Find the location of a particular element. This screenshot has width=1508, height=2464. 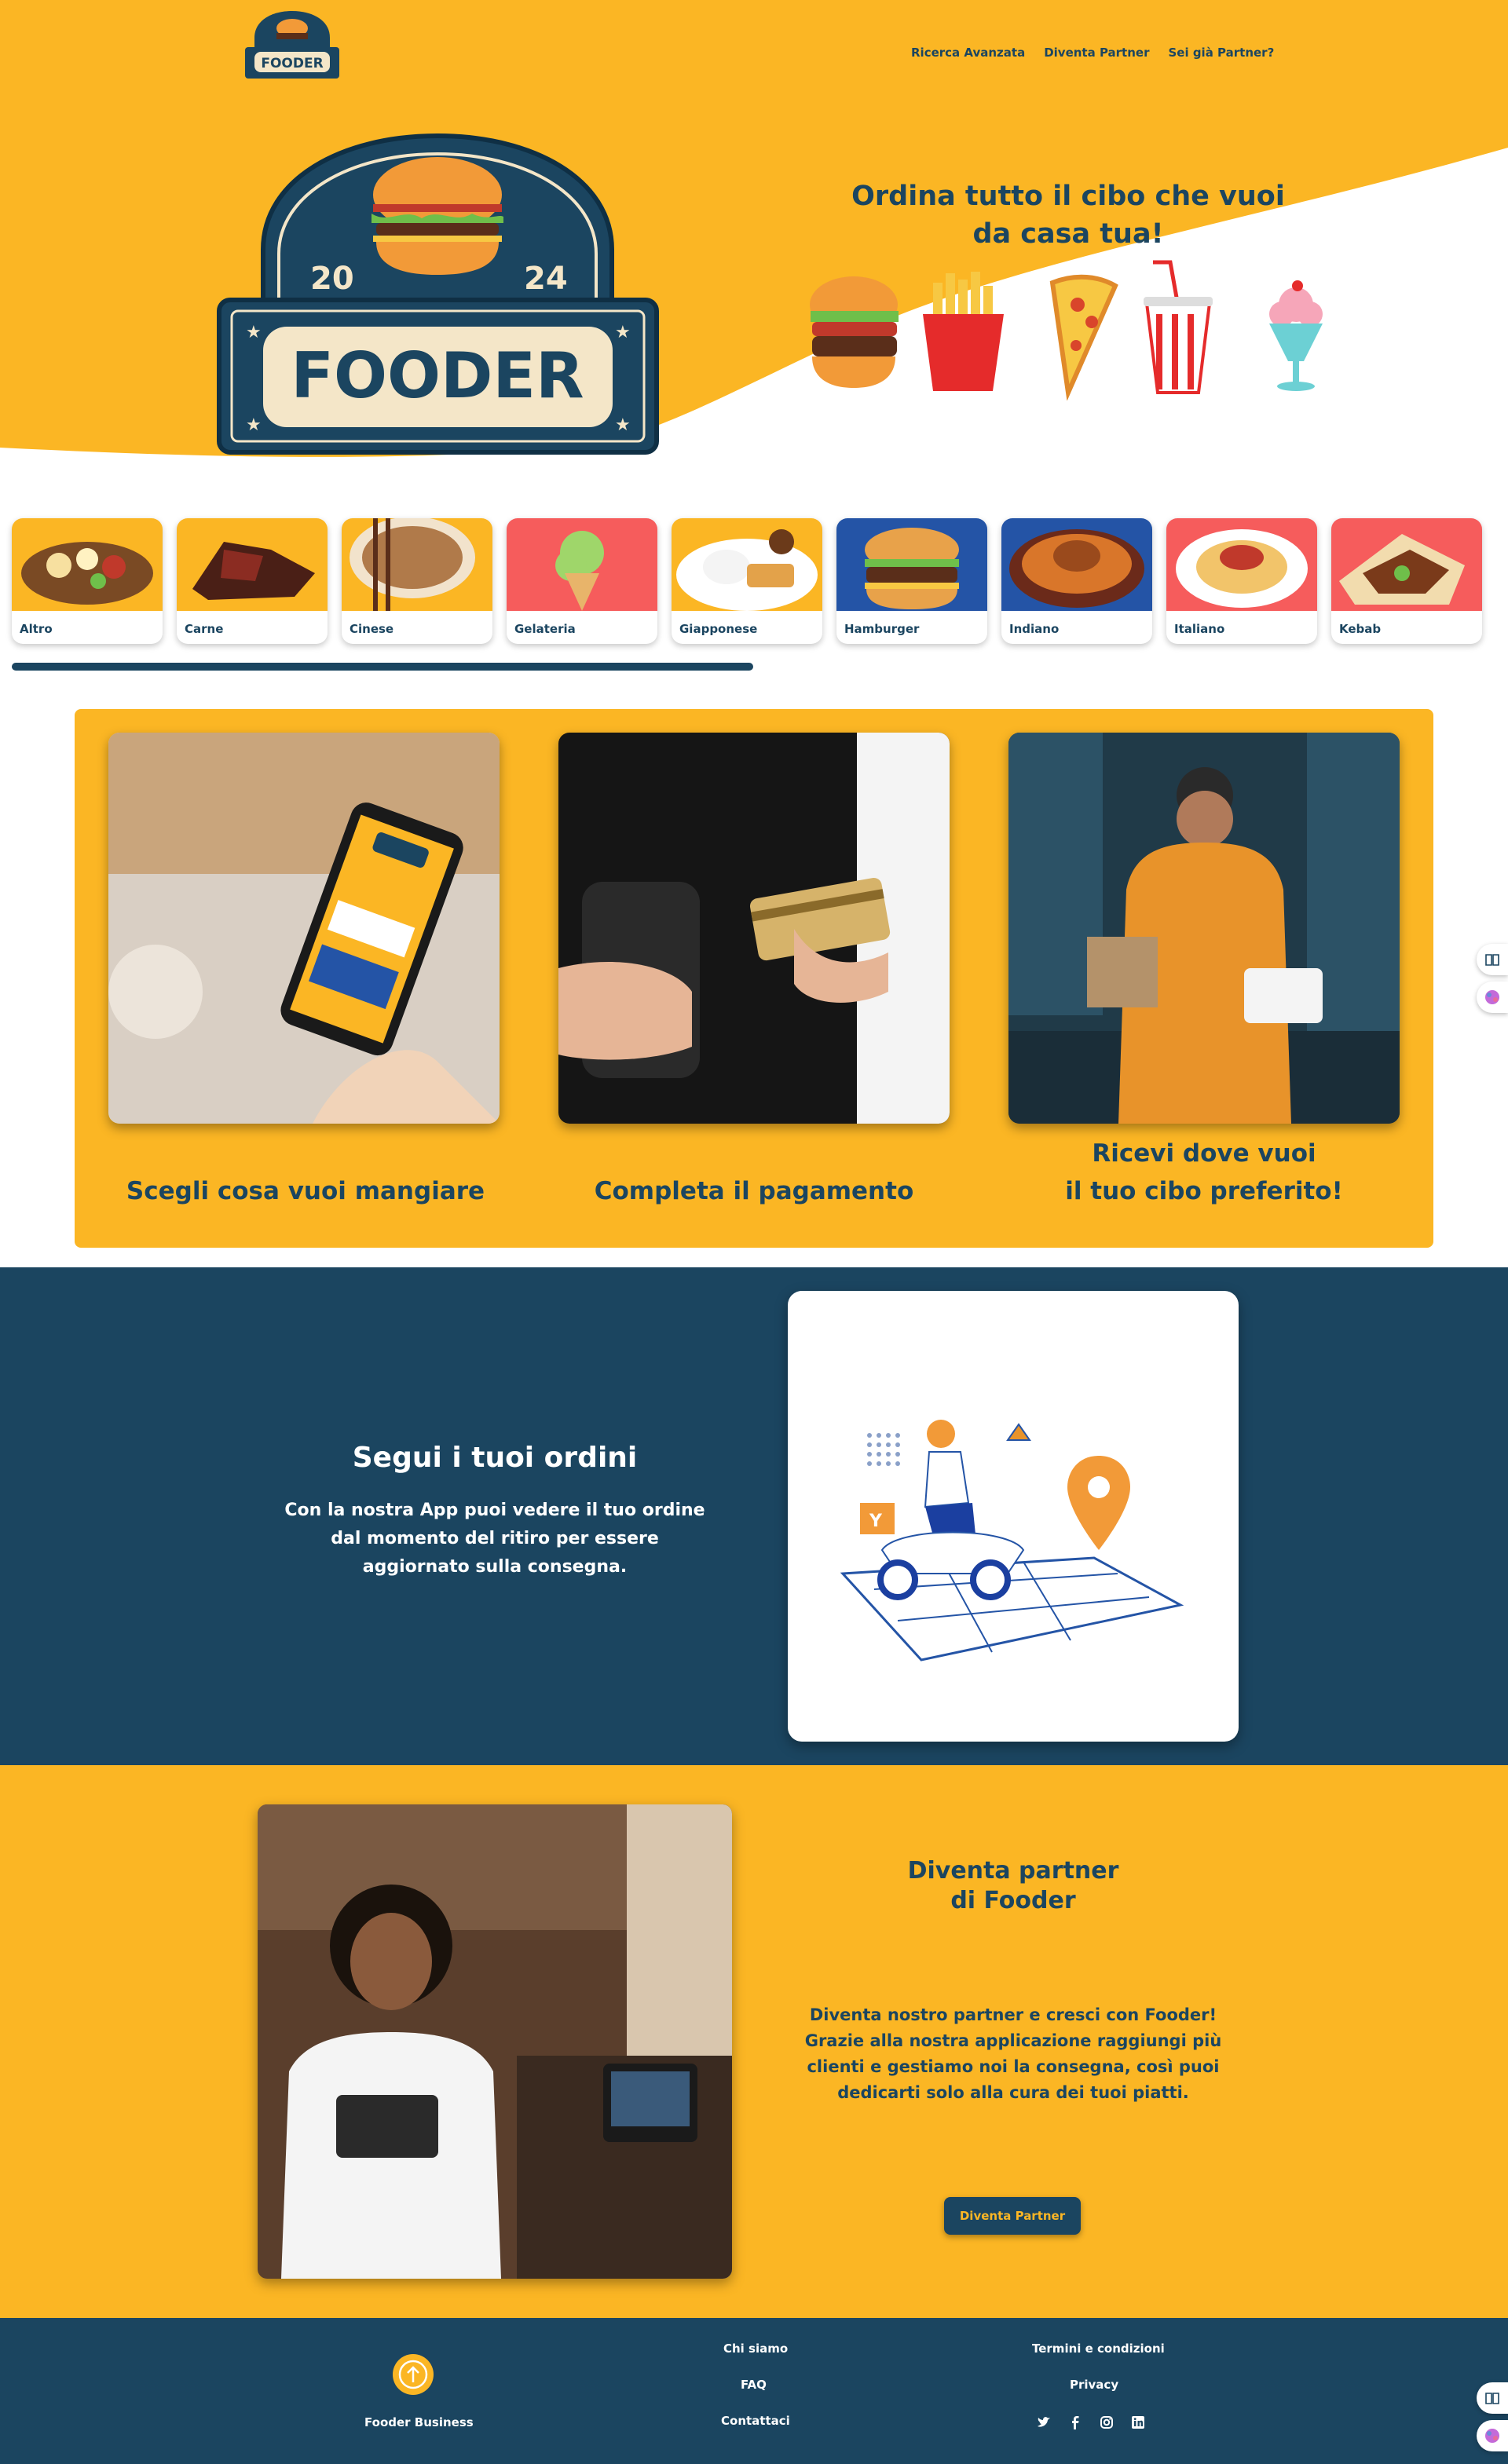

category-image-hamburger is located at coordinates (911, 565).